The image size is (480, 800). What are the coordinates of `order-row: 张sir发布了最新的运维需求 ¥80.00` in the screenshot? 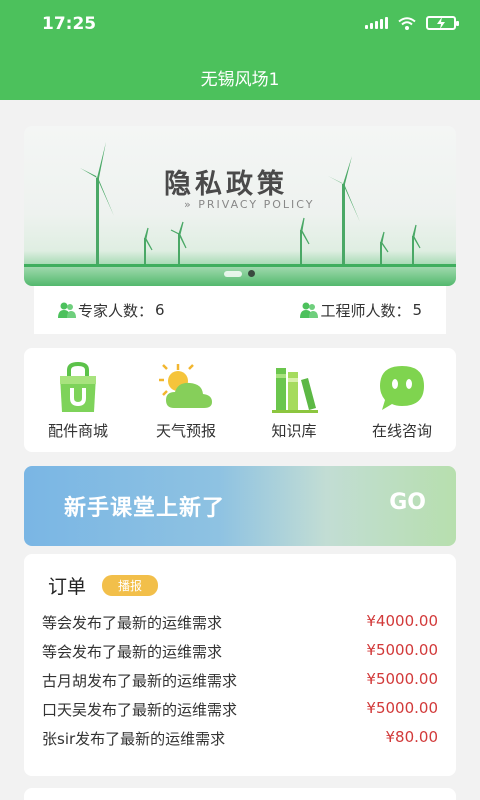 It's located at (240, 742).